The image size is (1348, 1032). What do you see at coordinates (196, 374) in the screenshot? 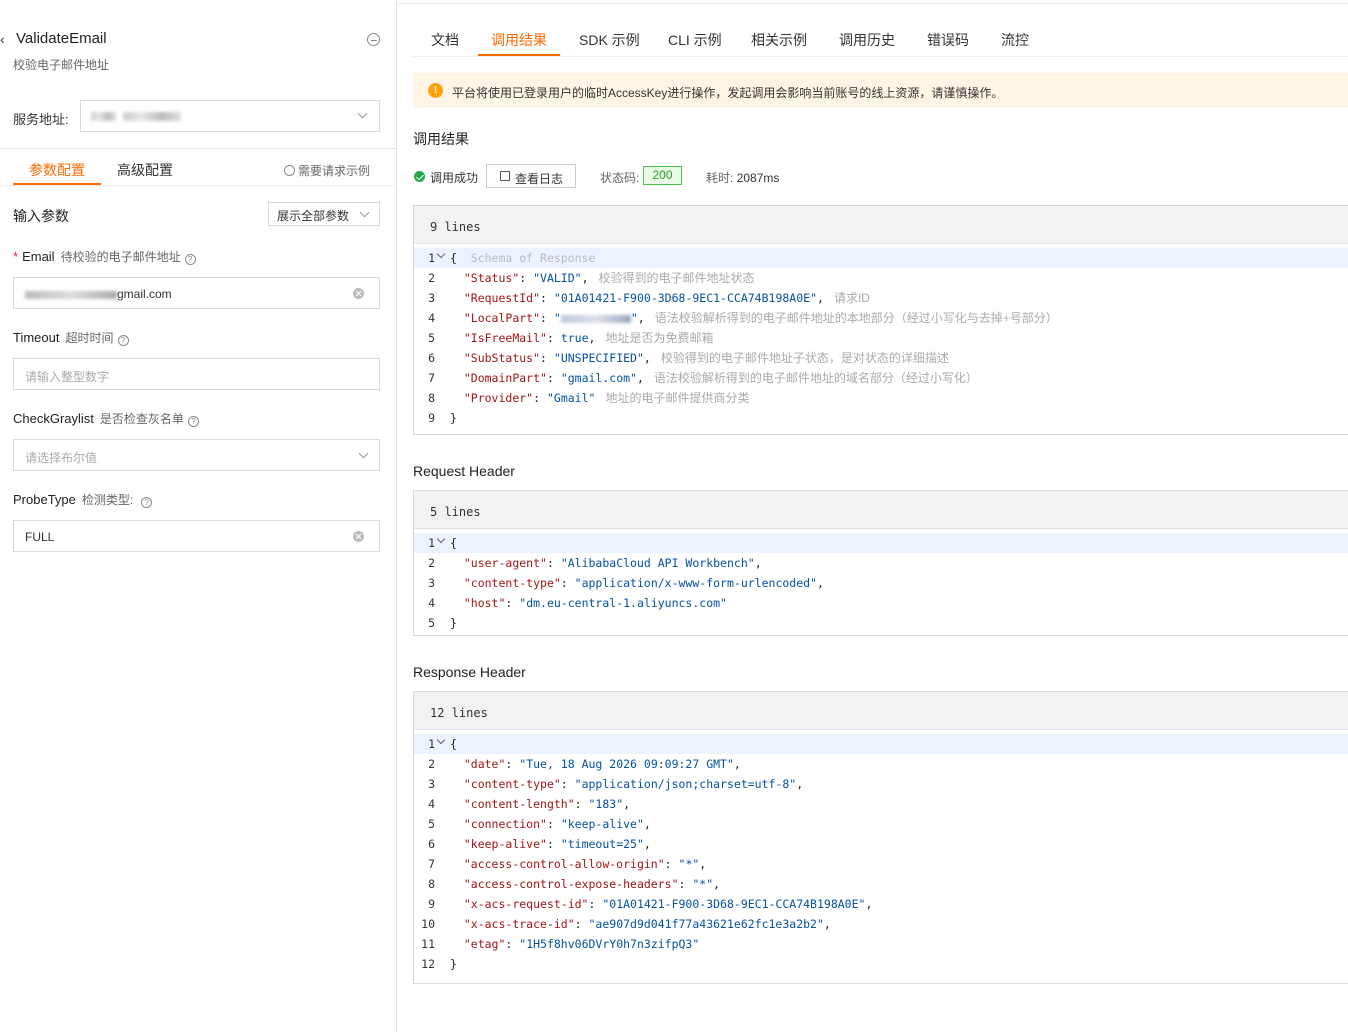
I see `timeout-input: 请输入整型数字` at bounding box center [196, 374].